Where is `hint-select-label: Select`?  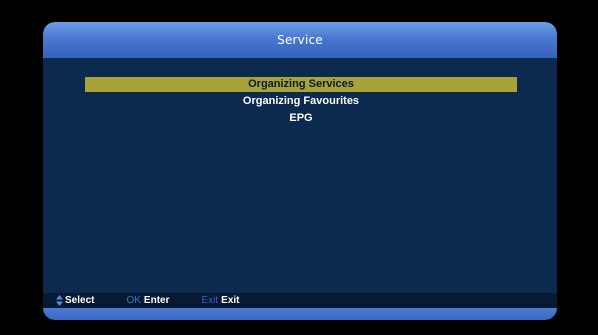 hint-select-label: Select is located at coordinates (80, 300).